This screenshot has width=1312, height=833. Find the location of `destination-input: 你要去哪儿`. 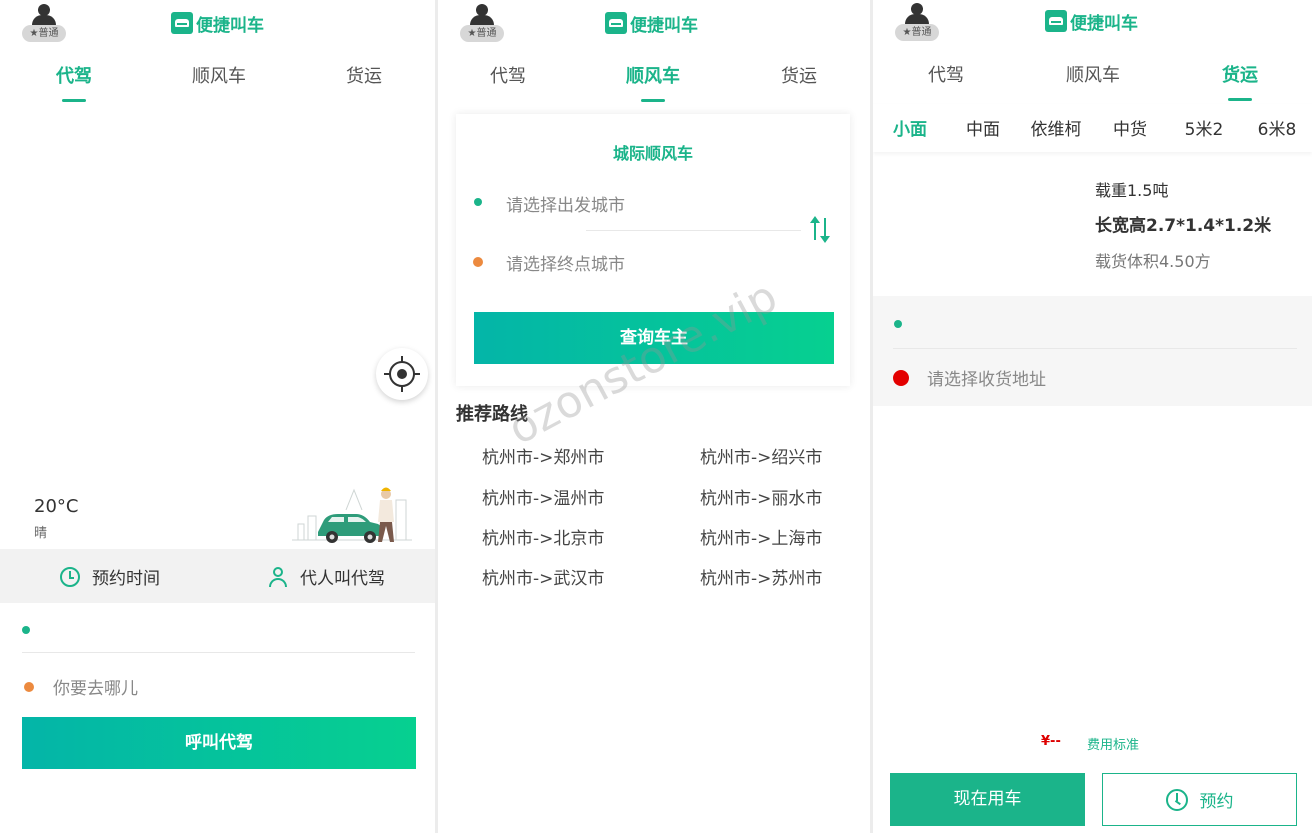

destination-input: 你要去哪儿 is located at coordinates (95, 686).